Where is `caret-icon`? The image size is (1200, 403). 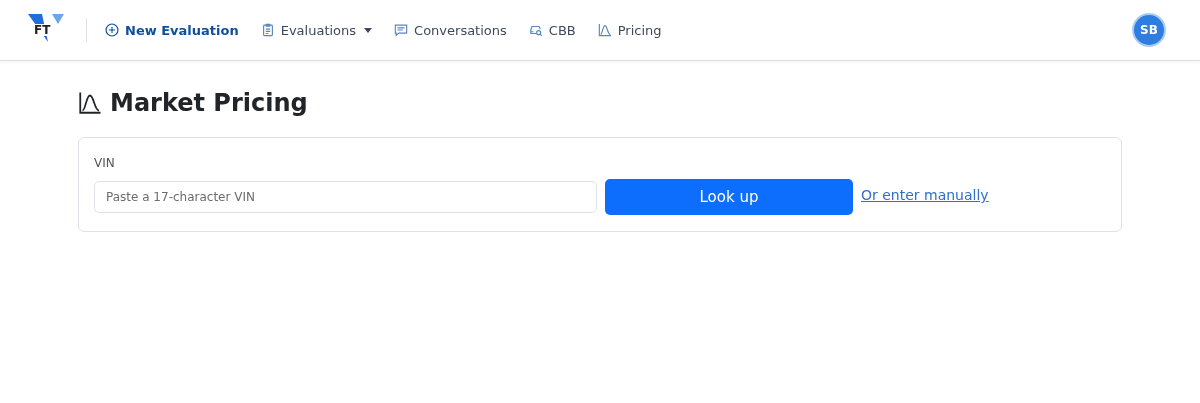
caret-icon is located at coordinates (368, 30).